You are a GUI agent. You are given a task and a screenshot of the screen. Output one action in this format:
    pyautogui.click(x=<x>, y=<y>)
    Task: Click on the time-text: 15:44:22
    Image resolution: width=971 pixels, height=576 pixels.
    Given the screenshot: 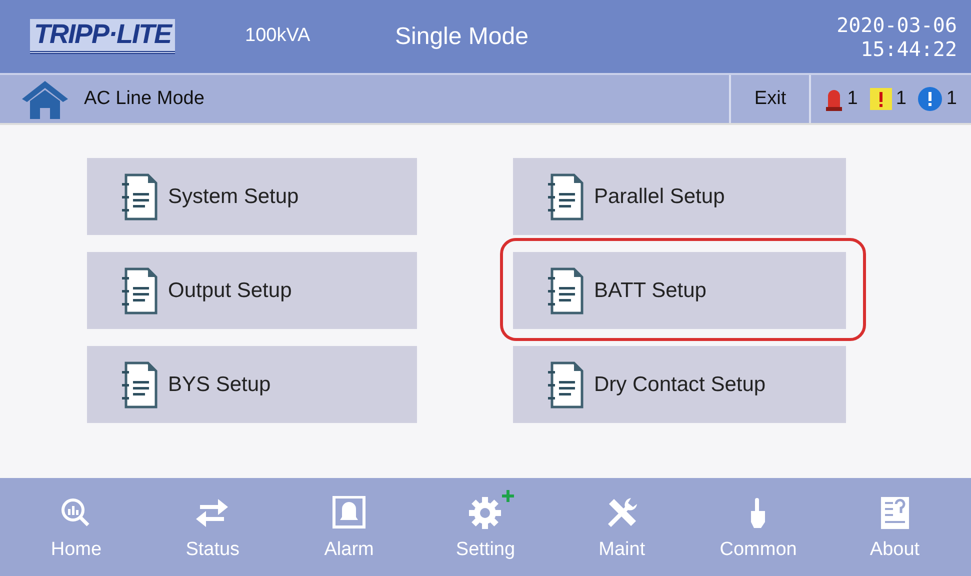 What is the action you would take?
    pyautogui.click(x=908, y=48)
    